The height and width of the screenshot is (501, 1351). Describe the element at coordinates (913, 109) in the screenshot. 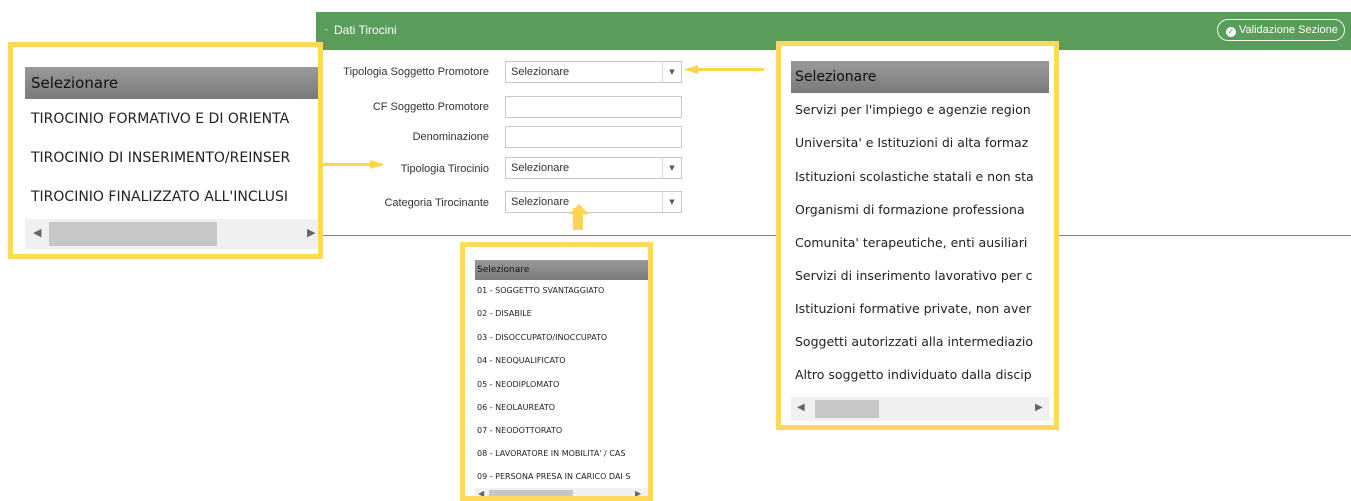

I see `dropdown-option: Servizi per l'impiego e agenzie region` at that location.